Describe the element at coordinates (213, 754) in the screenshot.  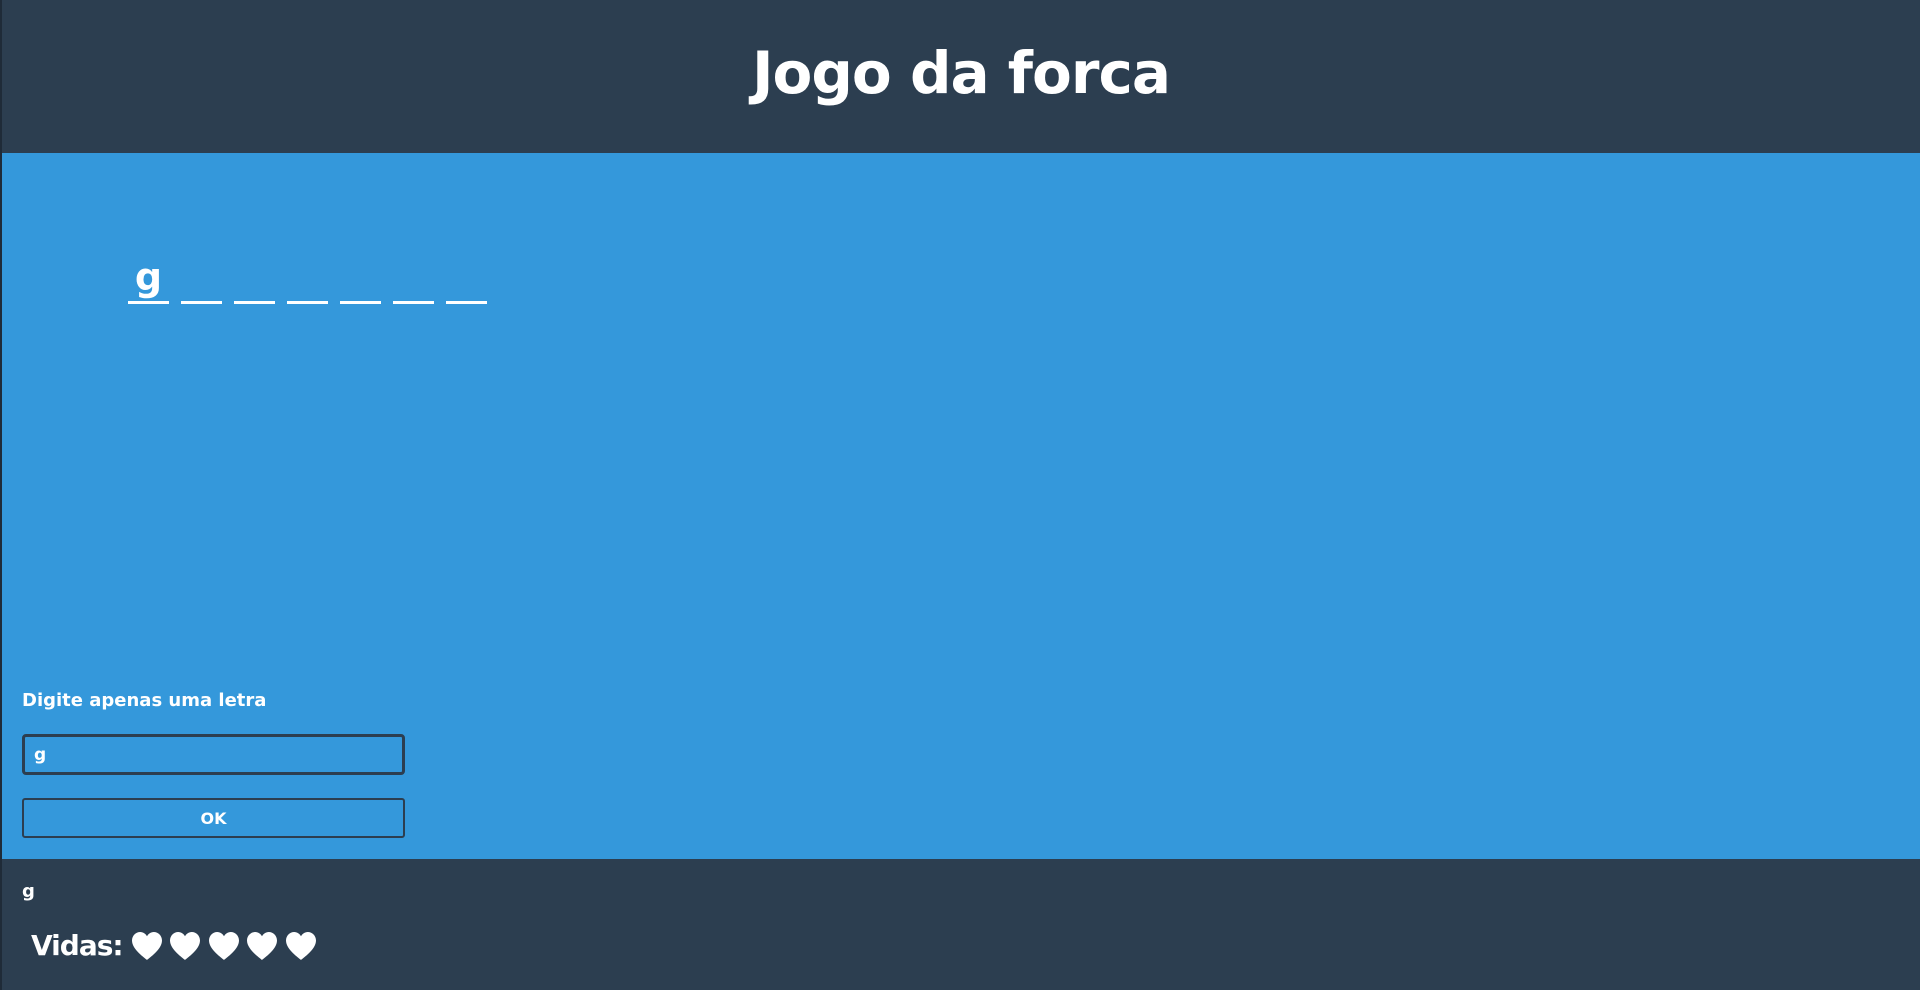
I see `letter-input` at that location.